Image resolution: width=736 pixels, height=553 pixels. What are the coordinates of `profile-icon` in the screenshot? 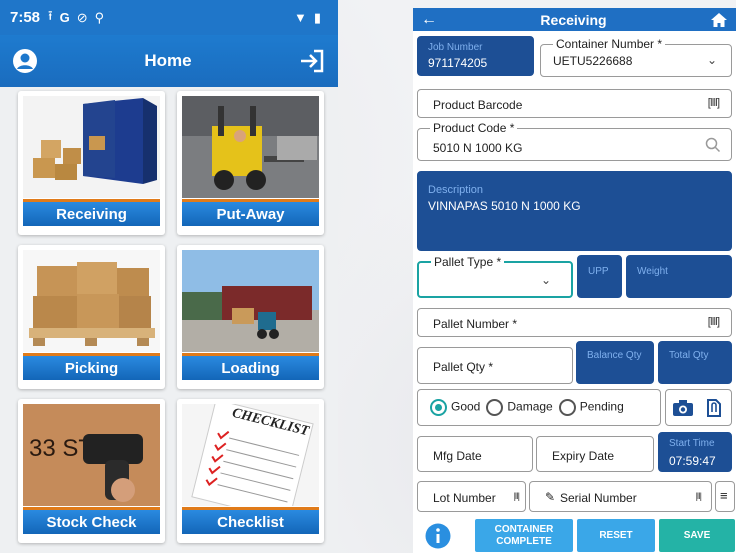 It's located at (25, 61).